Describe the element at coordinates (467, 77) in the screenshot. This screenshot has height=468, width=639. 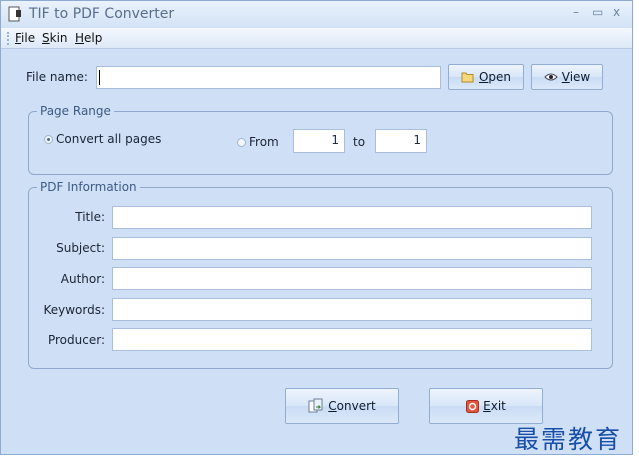
I see `folder-icon` at that location.